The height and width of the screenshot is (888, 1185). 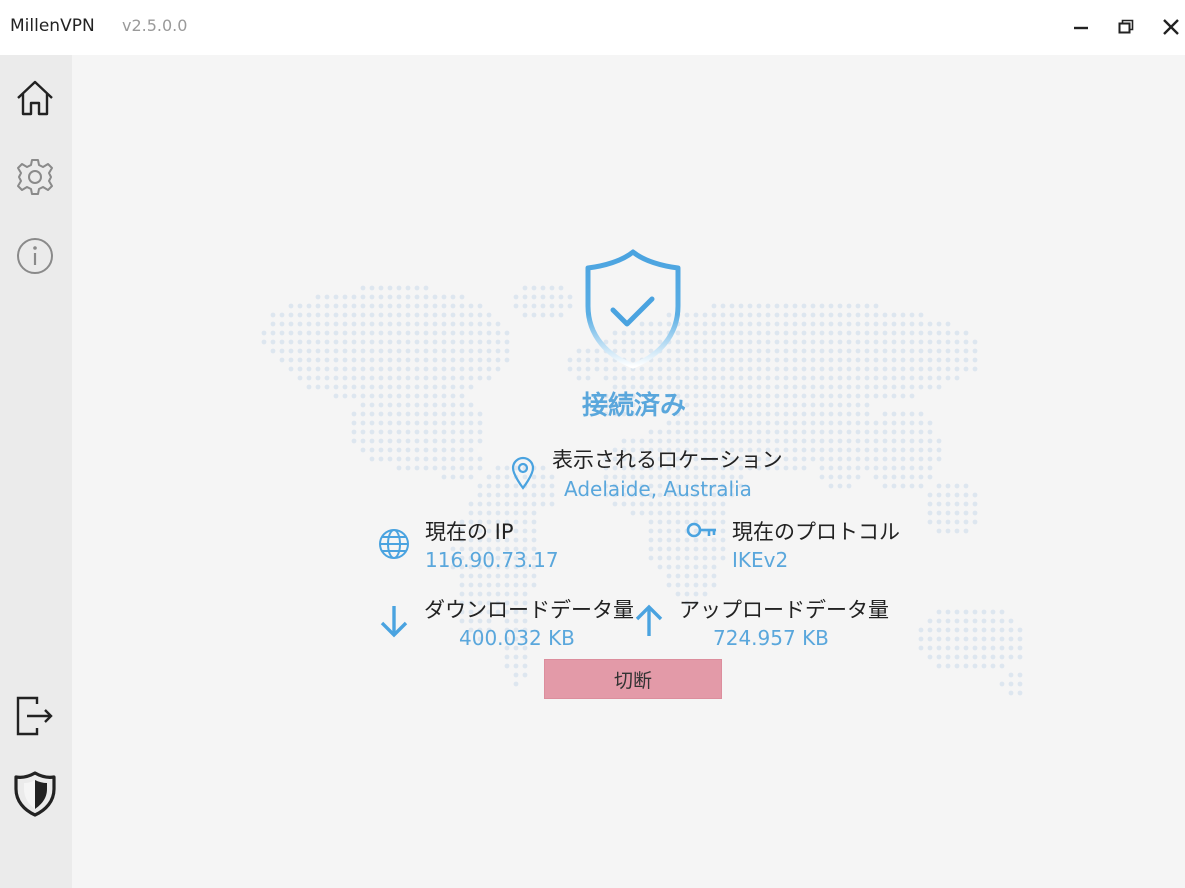 What do you see at coordinates (592, 27) in the screenshot?
I see `title-bar: MillenVPN v2.5.0.0` at bounding box center [592, 27].